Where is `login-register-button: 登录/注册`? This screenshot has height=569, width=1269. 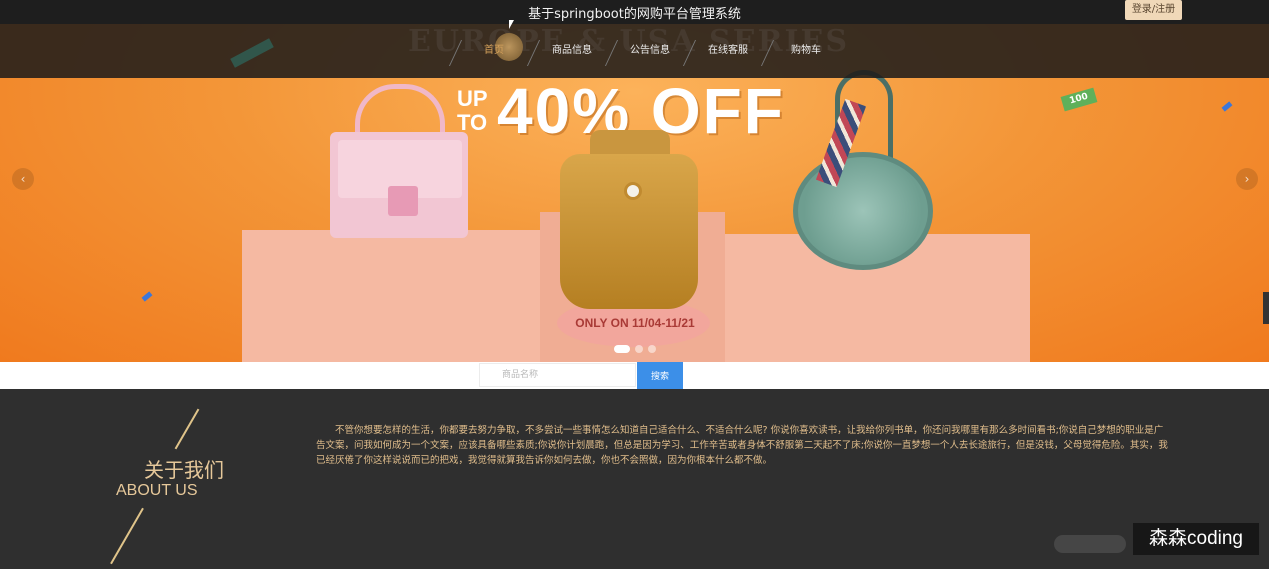
login-register-button: 登录/注册 is located at coordinates (1153, 10).